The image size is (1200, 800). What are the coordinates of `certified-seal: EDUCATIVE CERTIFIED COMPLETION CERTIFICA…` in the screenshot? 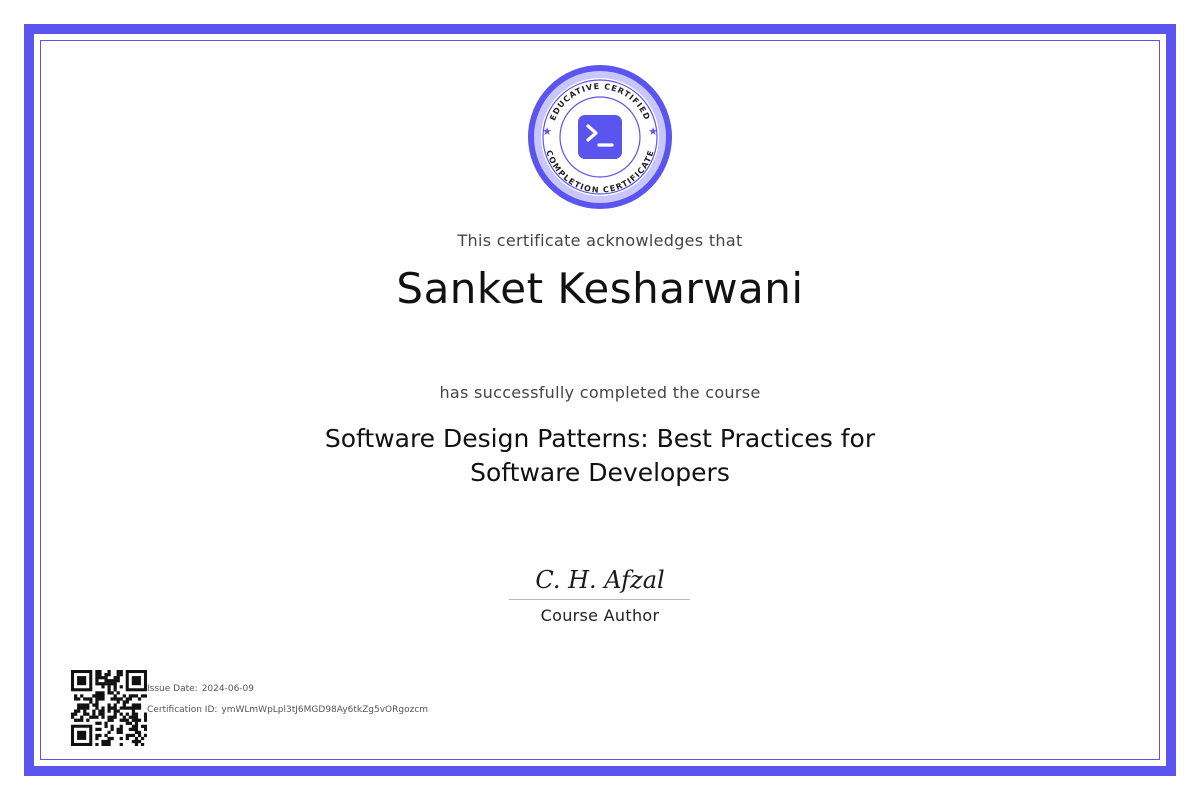 It's located at (600, 137).